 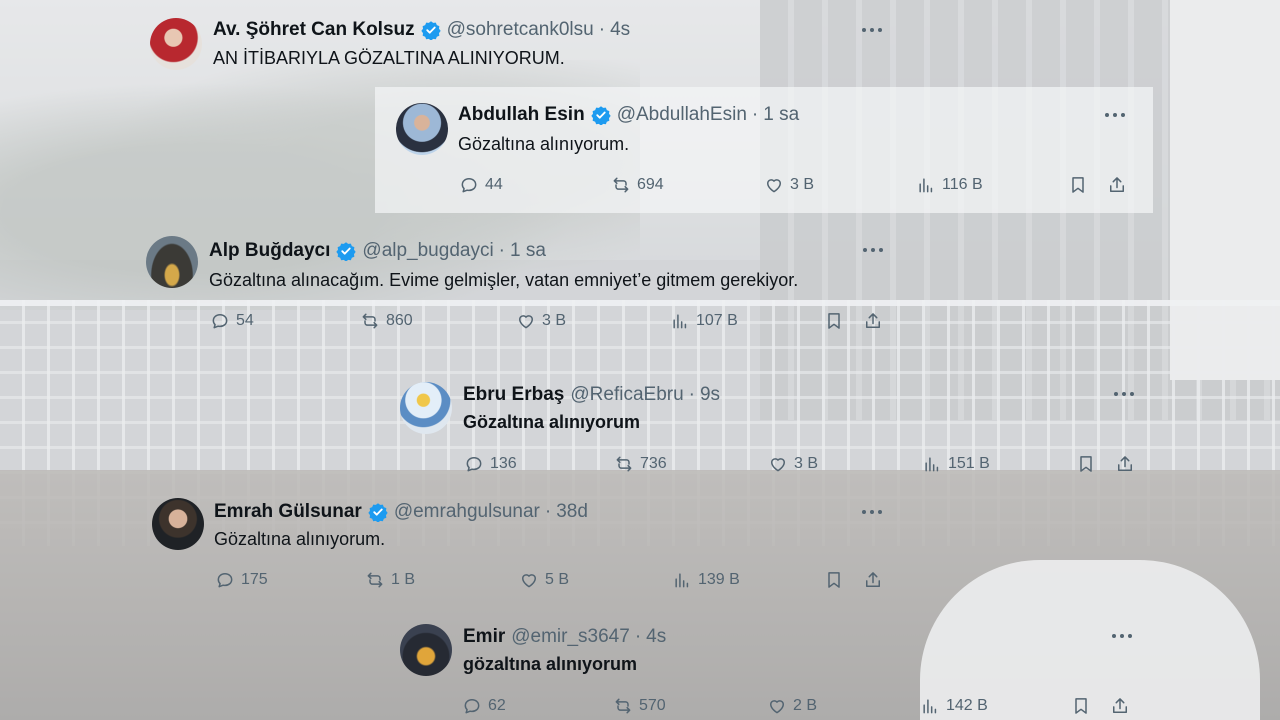 What do you see at coordinates (544, 580) in the screenshot?
I see `like-button: 5 B` at bounding box center [544, 580].